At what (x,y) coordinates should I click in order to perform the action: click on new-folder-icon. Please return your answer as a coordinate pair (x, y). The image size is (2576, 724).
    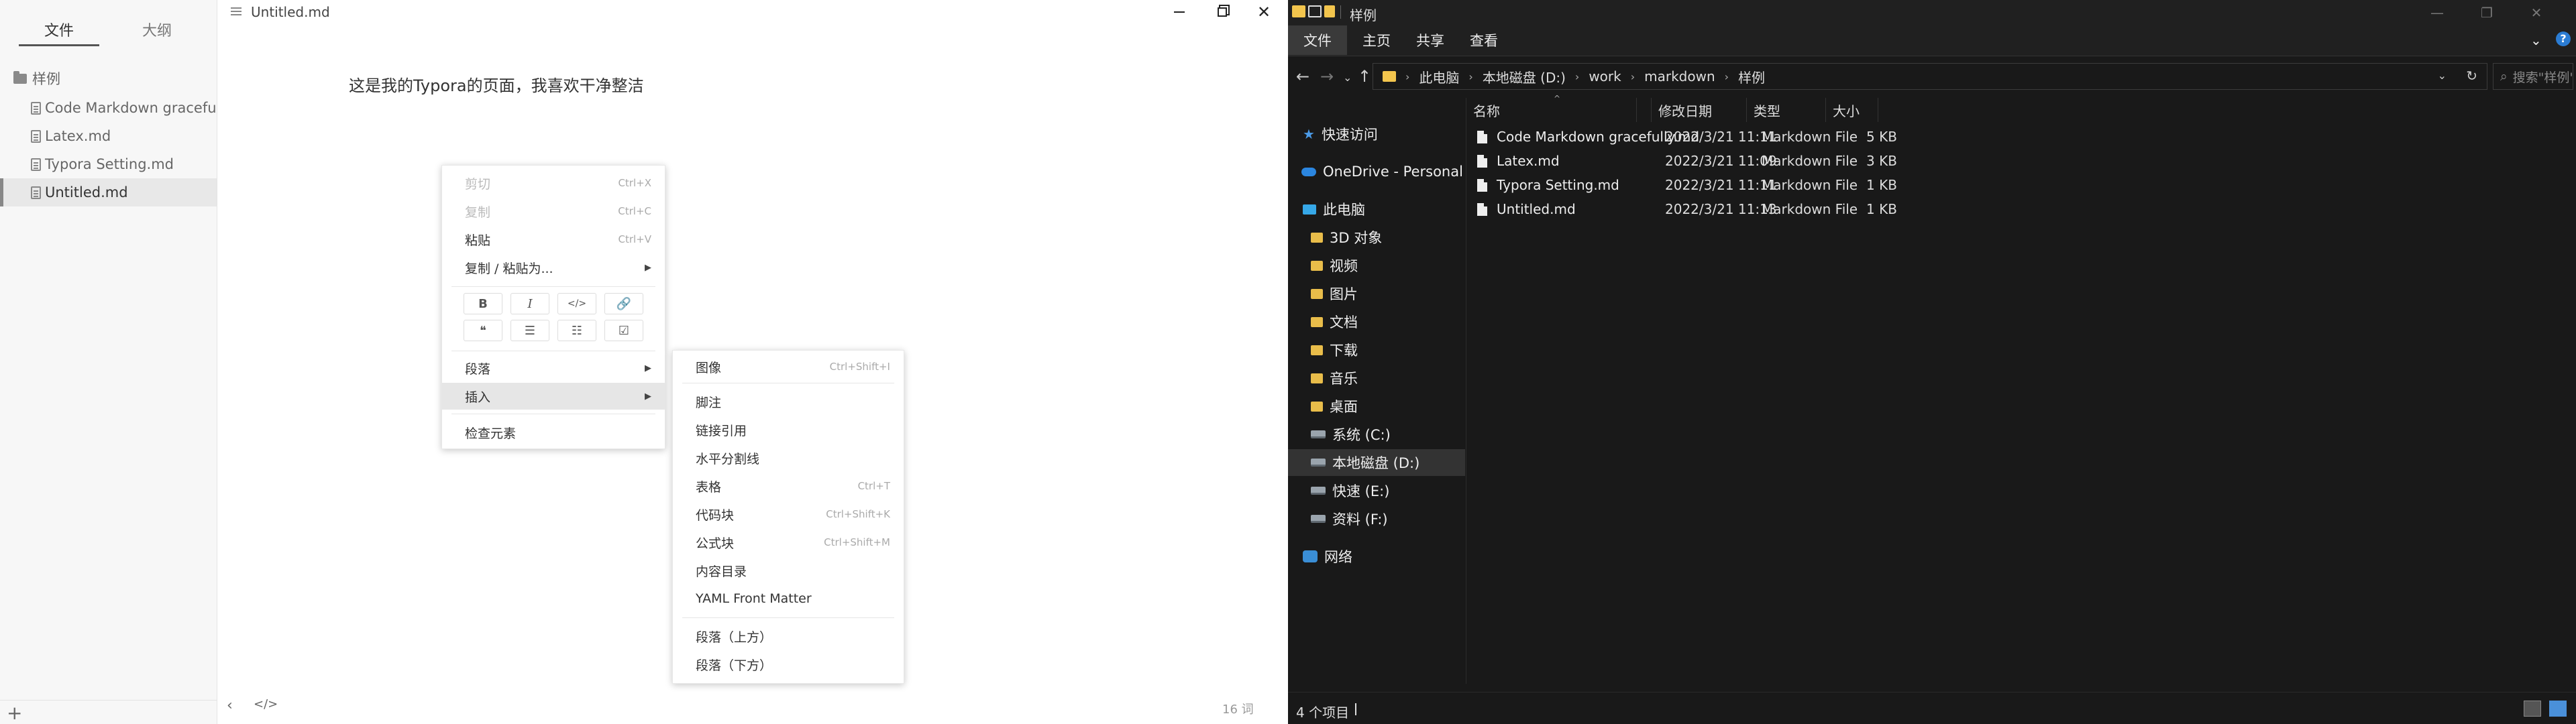
    Looking at the image, I should click on (1329, 11).